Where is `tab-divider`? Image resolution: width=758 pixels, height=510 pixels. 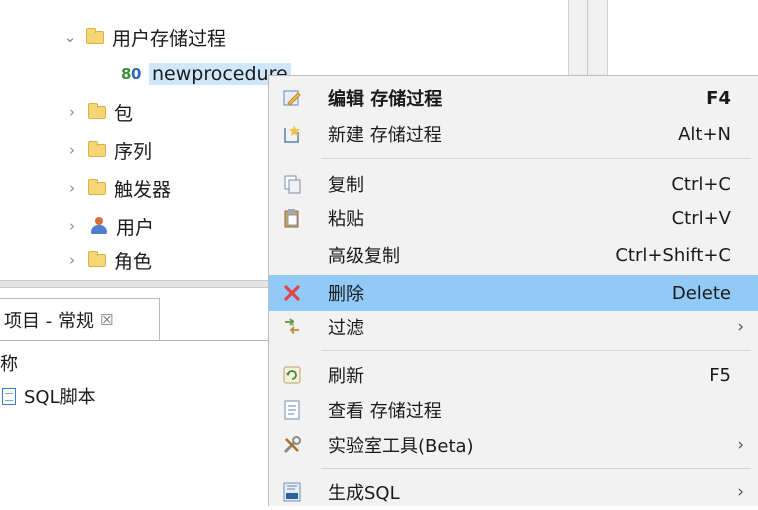 tab-divider is located at coordinates (135, 340).